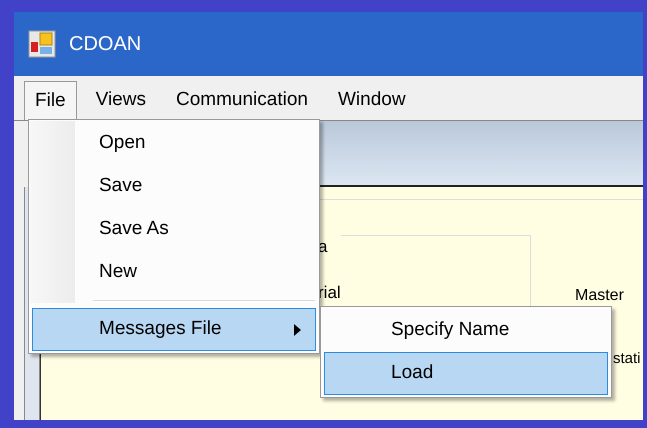  Describe the element at coordinates (174, 329) in the screenshot. I see `menu-item: Messages File` at that location.